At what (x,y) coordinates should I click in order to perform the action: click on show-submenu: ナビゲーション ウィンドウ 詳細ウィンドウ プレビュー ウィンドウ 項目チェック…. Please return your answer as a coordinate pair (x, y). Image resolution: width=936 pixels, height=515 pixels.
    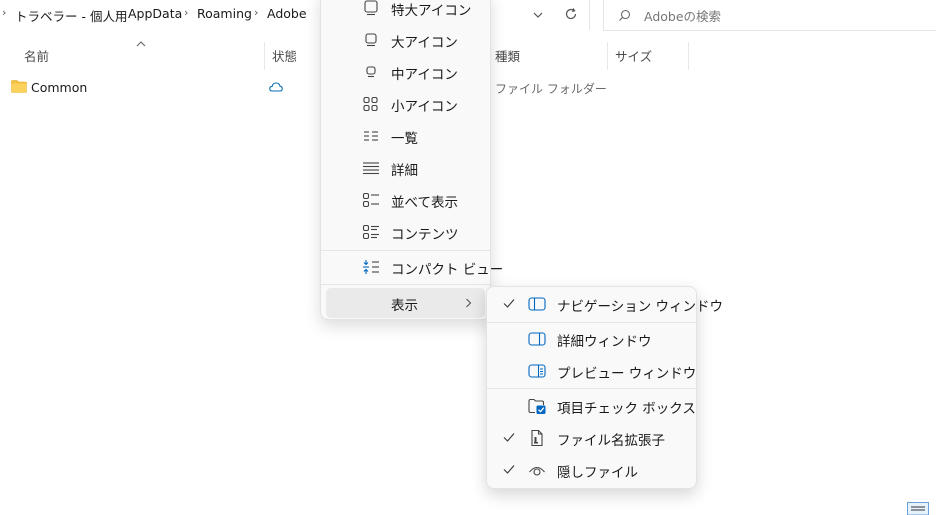
    Looking at the image, I should click on (604, 387).